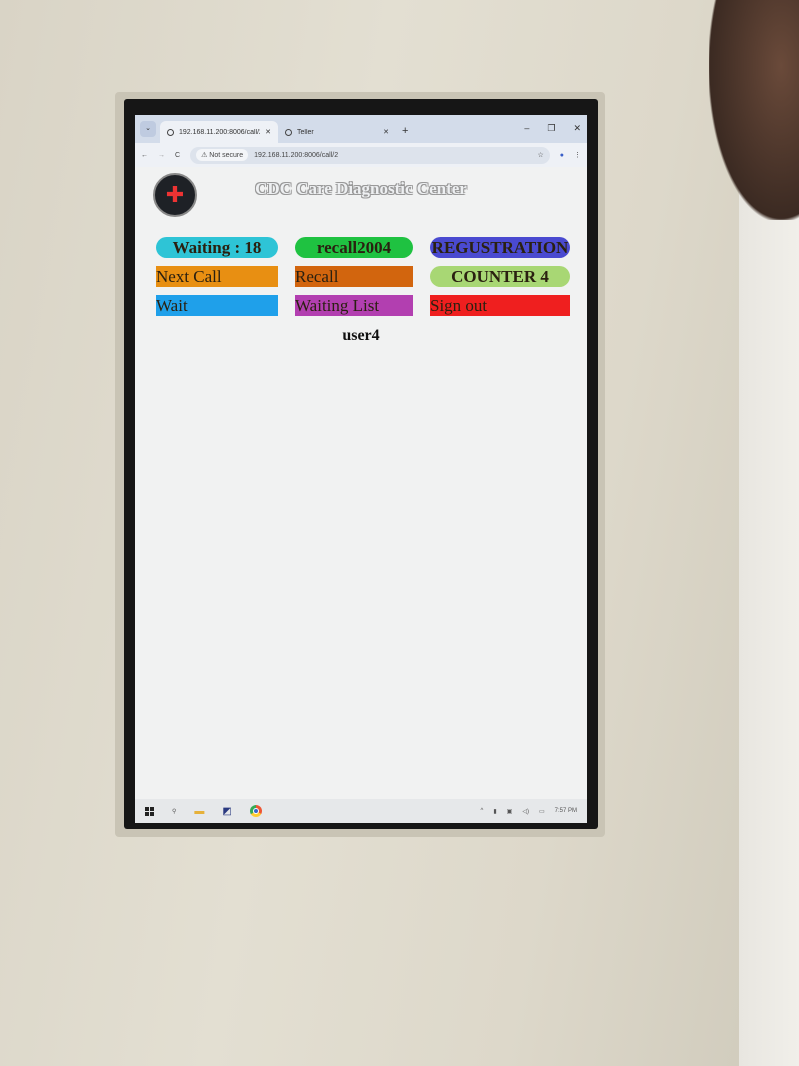 Image resolution: width=799 pixels, height=1066 pixels. I want to click on search-icon: ⚲, so click(174, 811).